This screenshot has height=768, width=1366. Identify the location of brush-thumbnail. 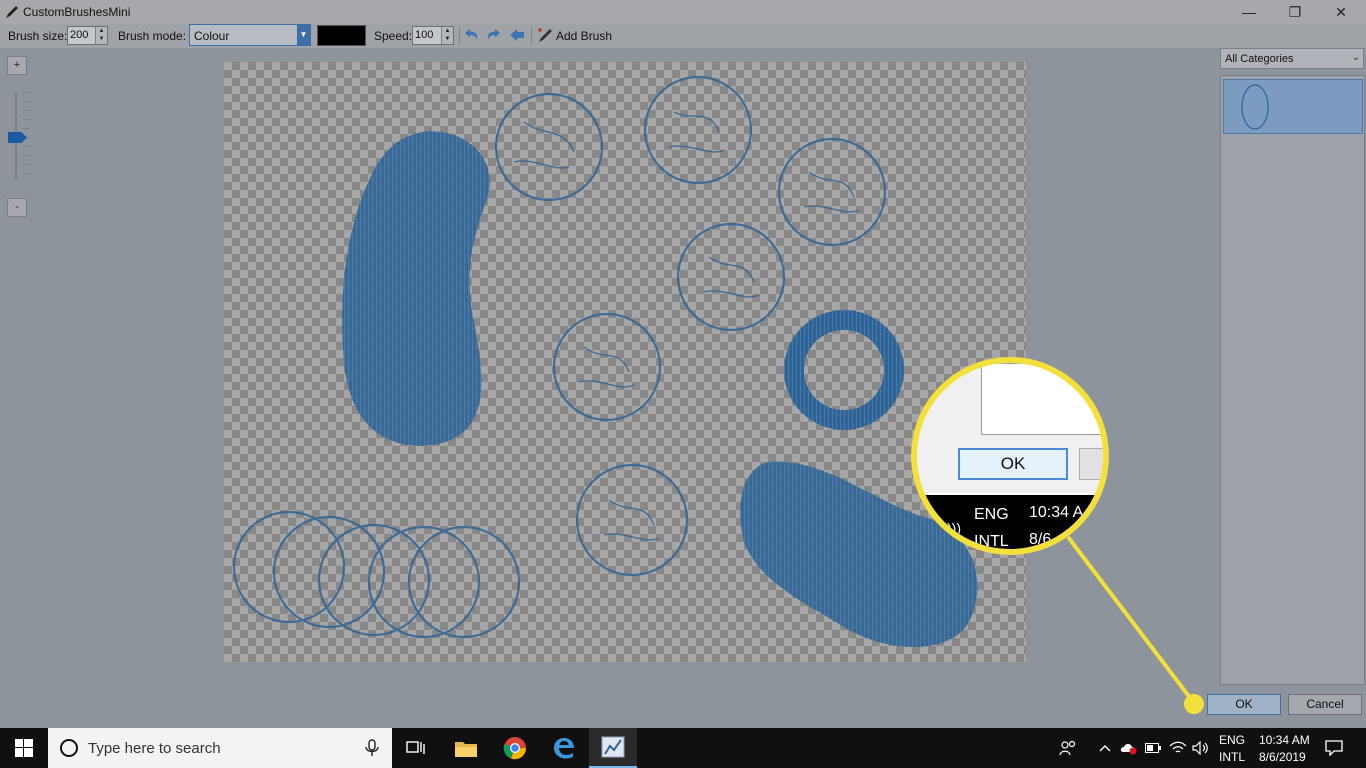
(1293, 106).